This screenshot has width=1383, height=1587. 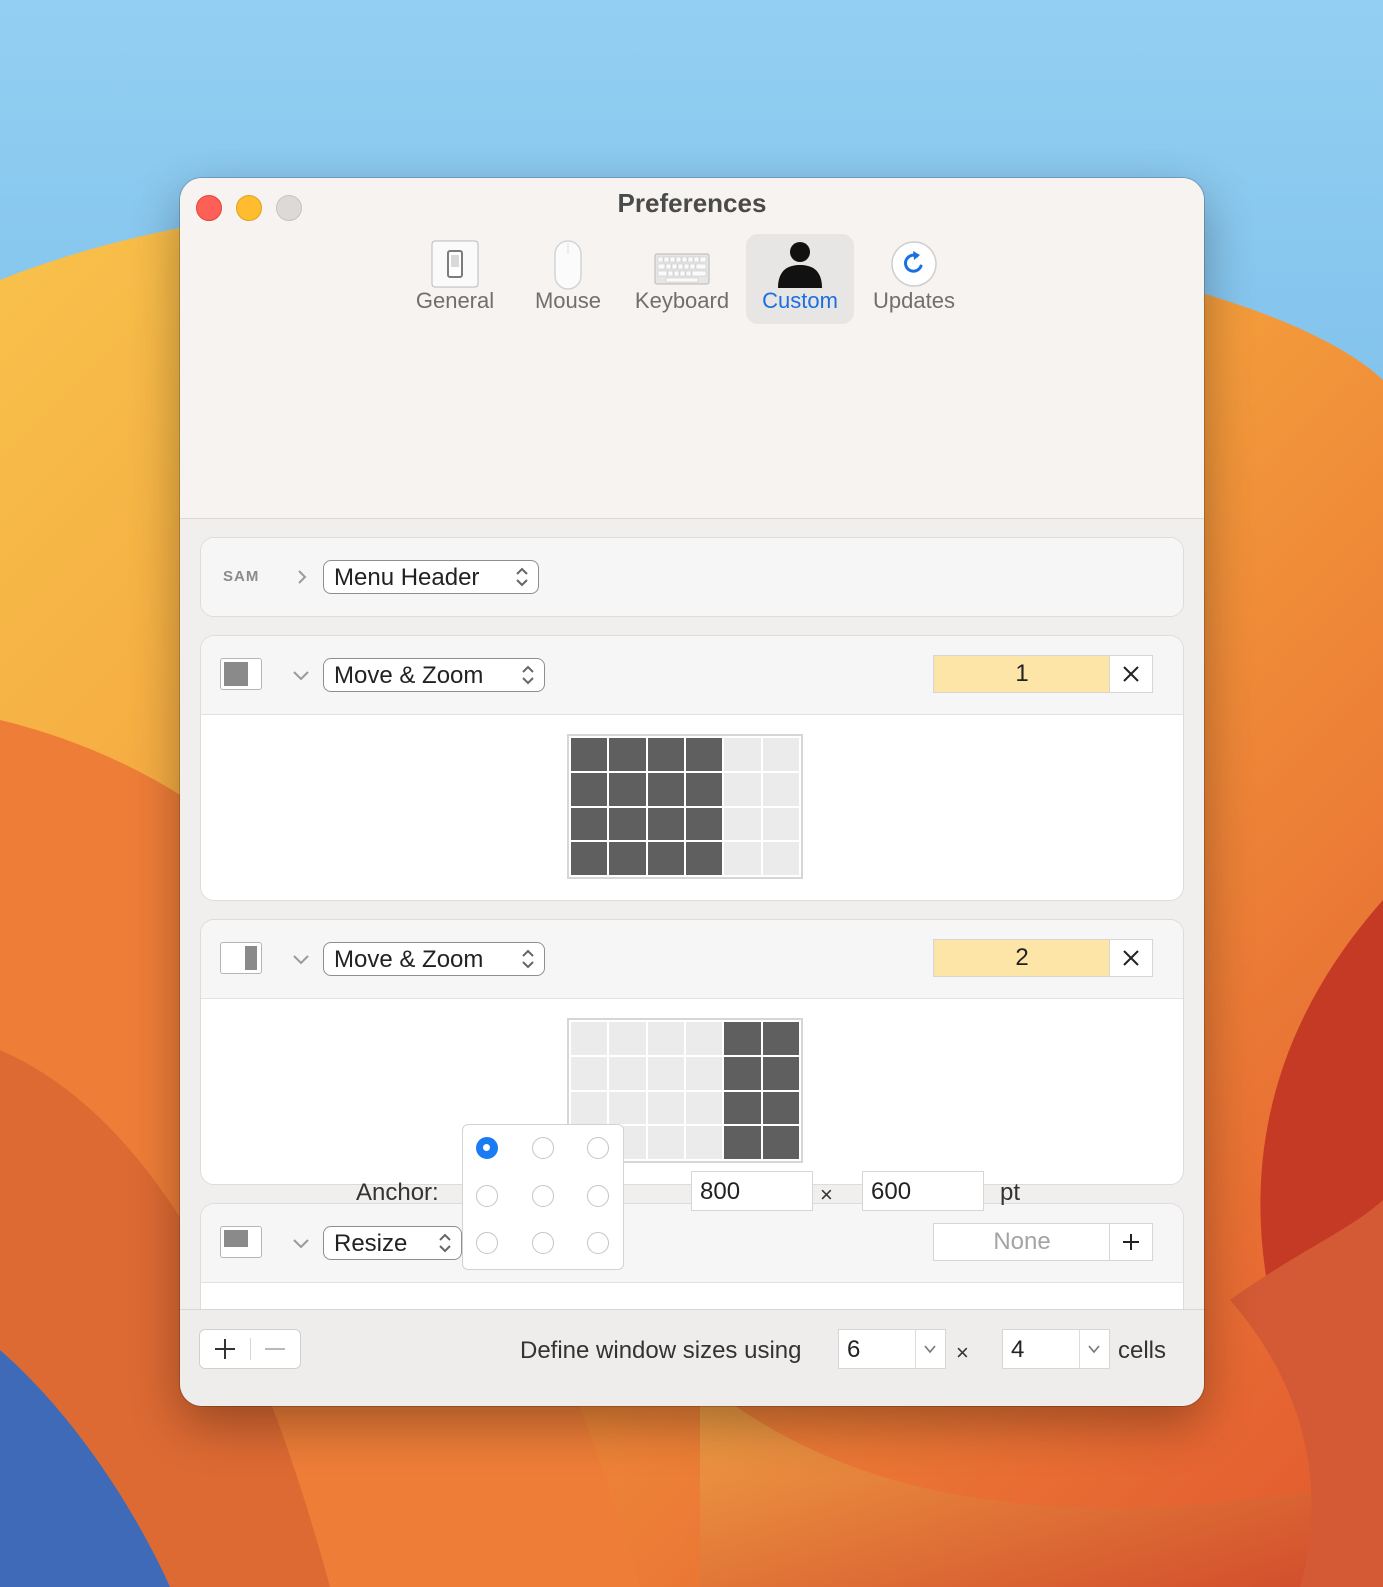 I want to click on shortcut-value: 1, so click(x=1022, y=673).